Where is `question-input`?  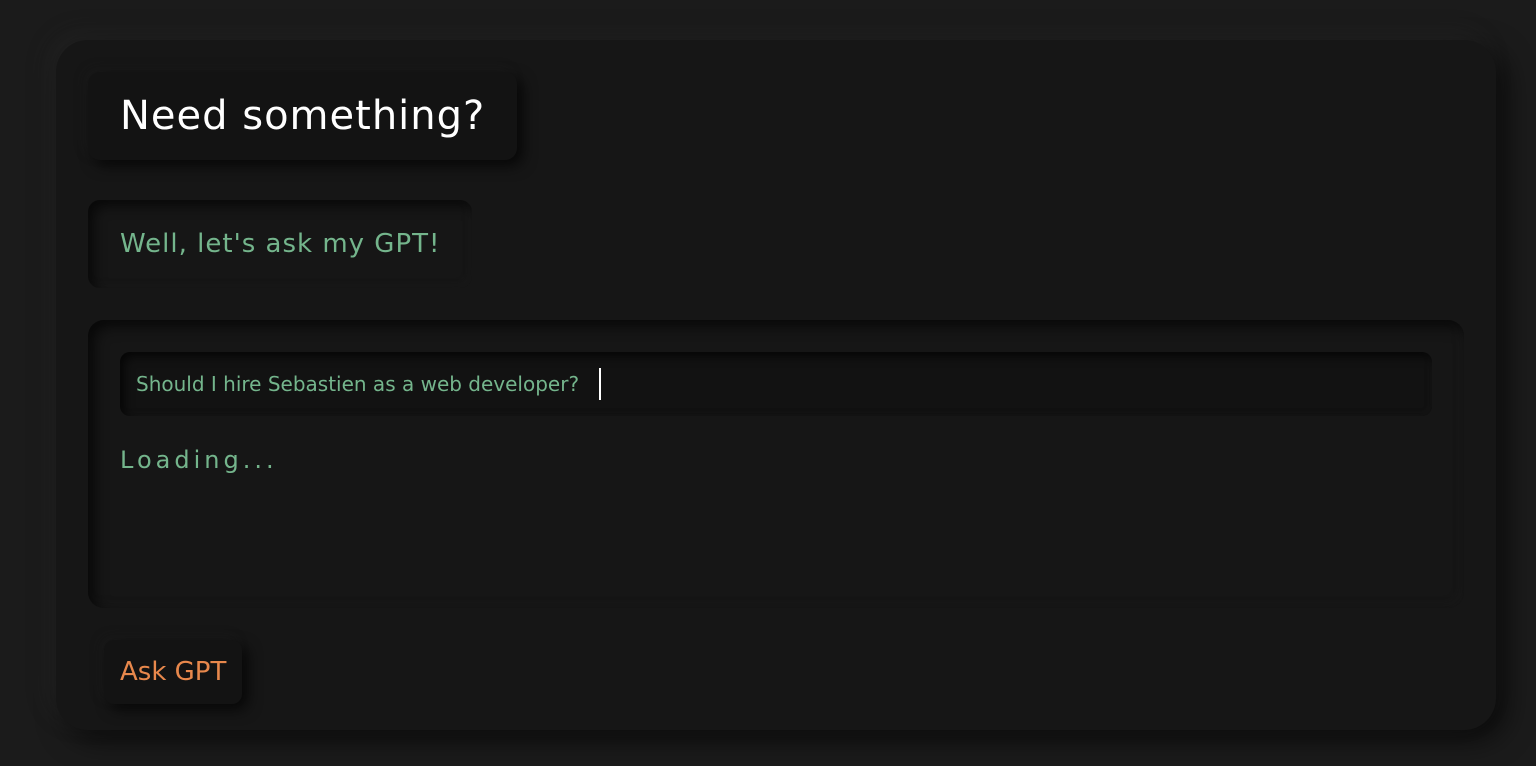
question-input is located at coordinates (776, 384).